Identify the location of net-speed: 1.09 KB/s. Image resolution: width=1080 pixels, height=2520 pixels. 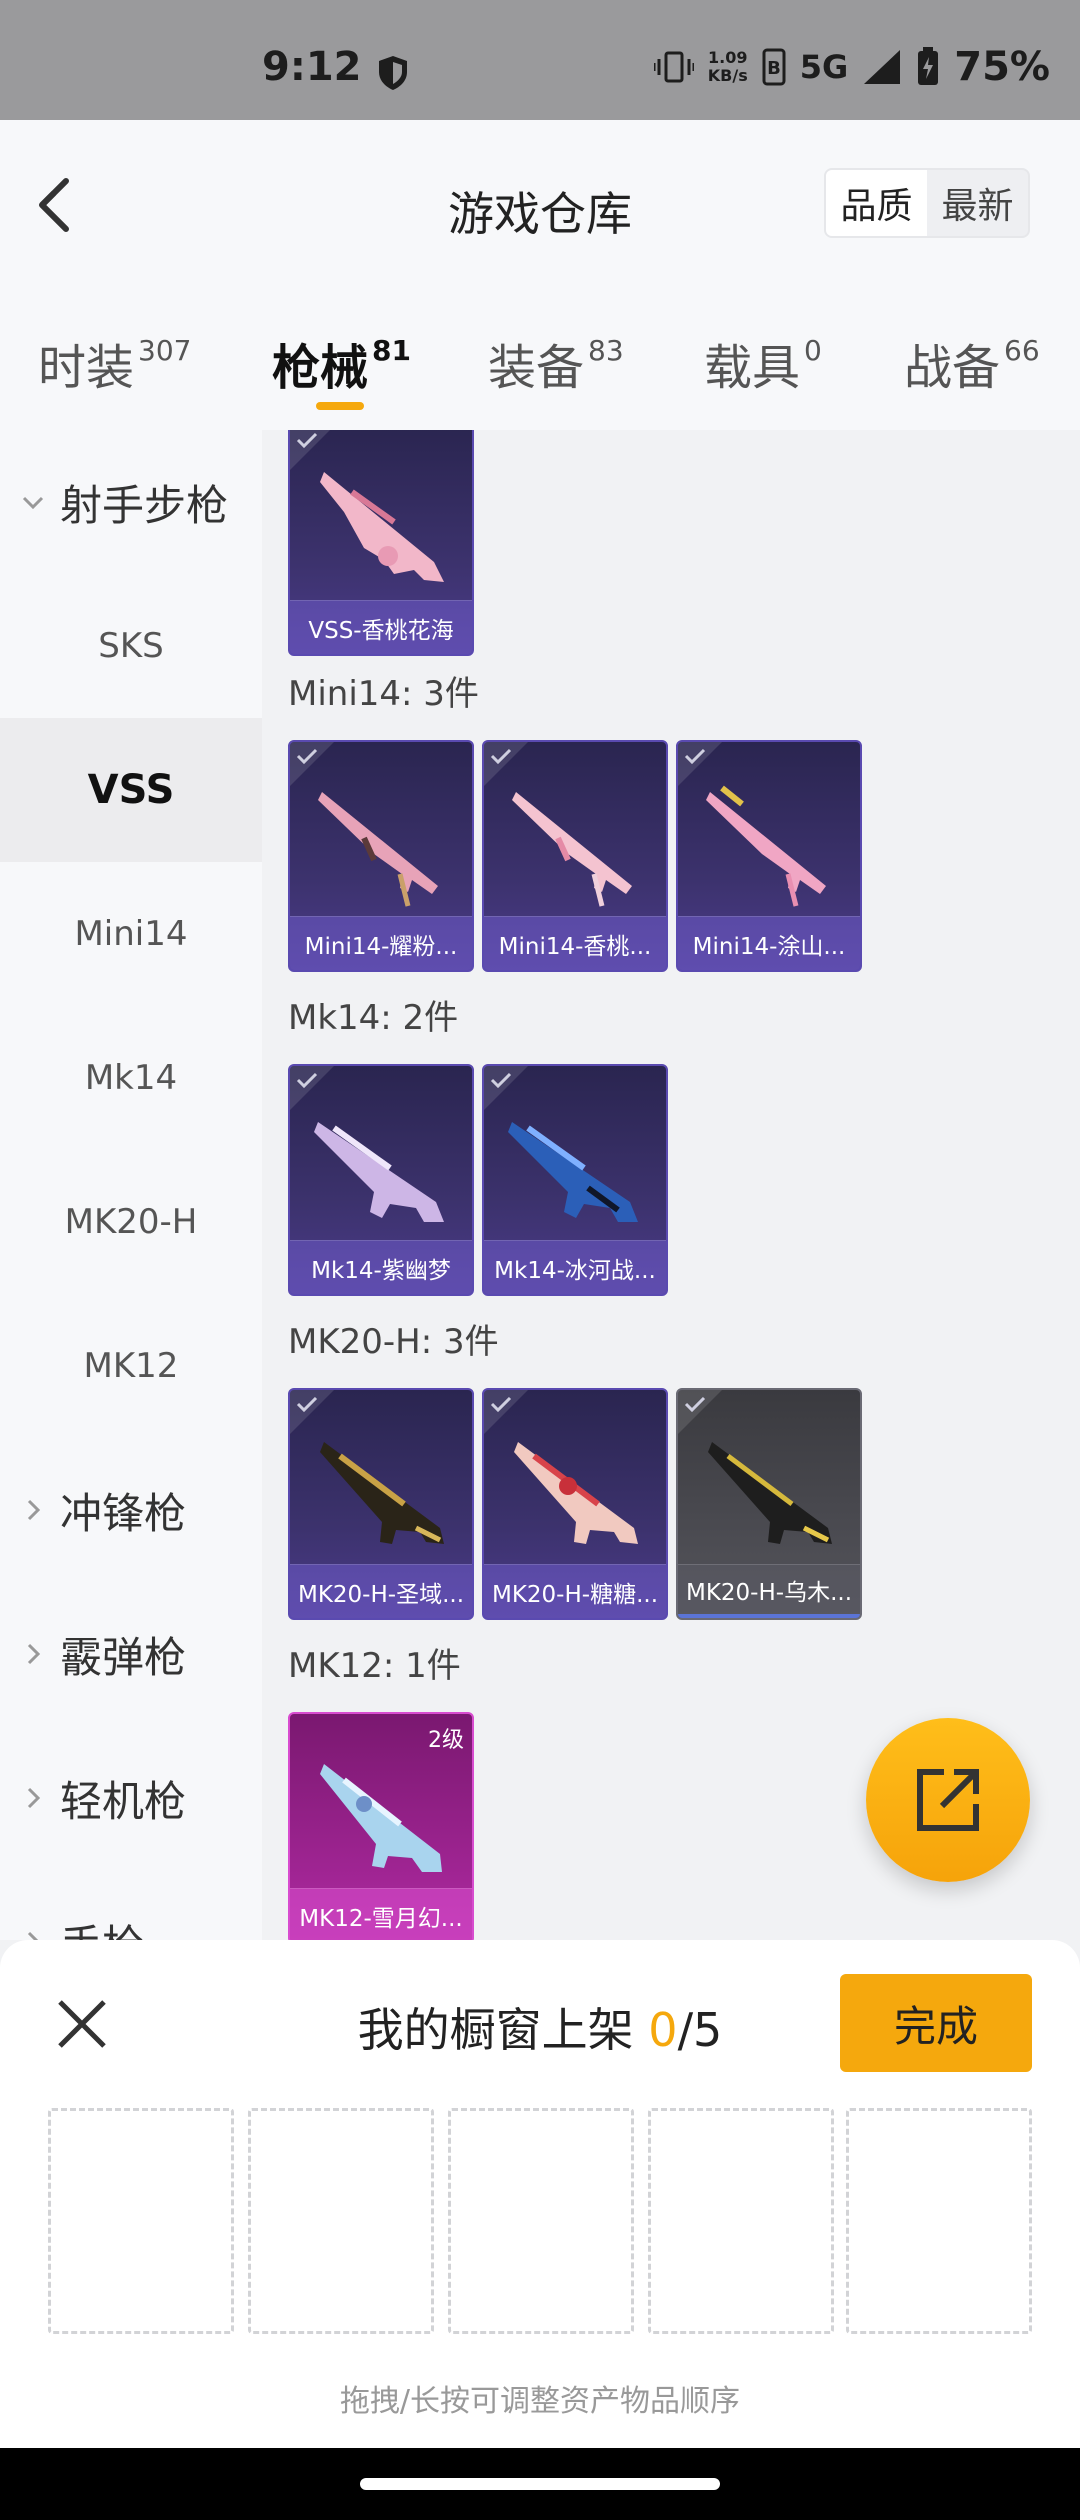
(728, 67).